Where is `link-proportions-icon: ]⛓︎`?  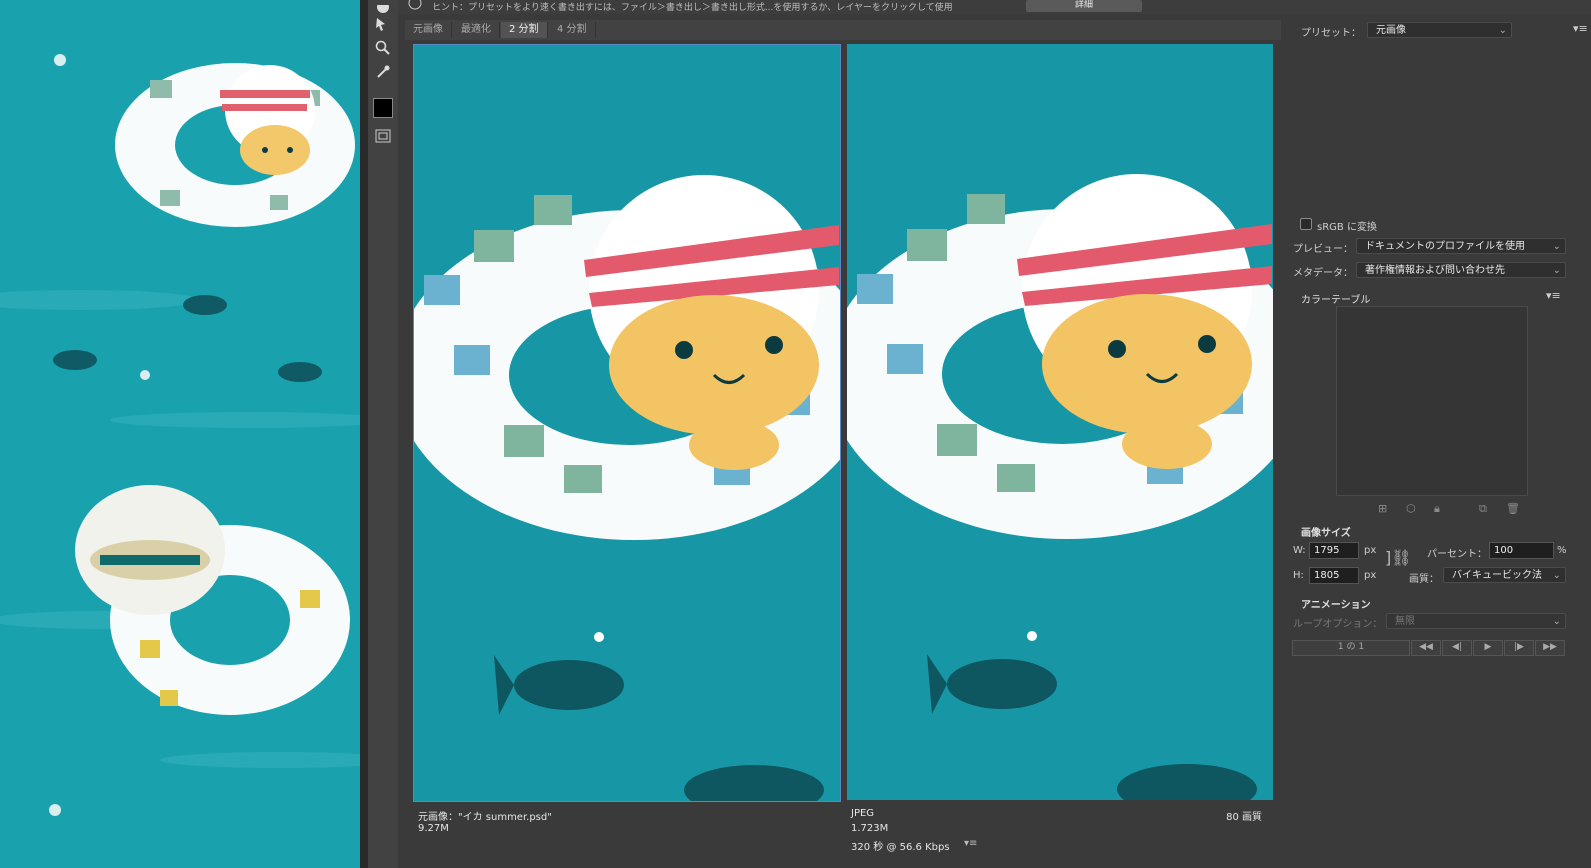
link-proportions-icon: ]⛓︎ is located at coordinates (1398, 557).